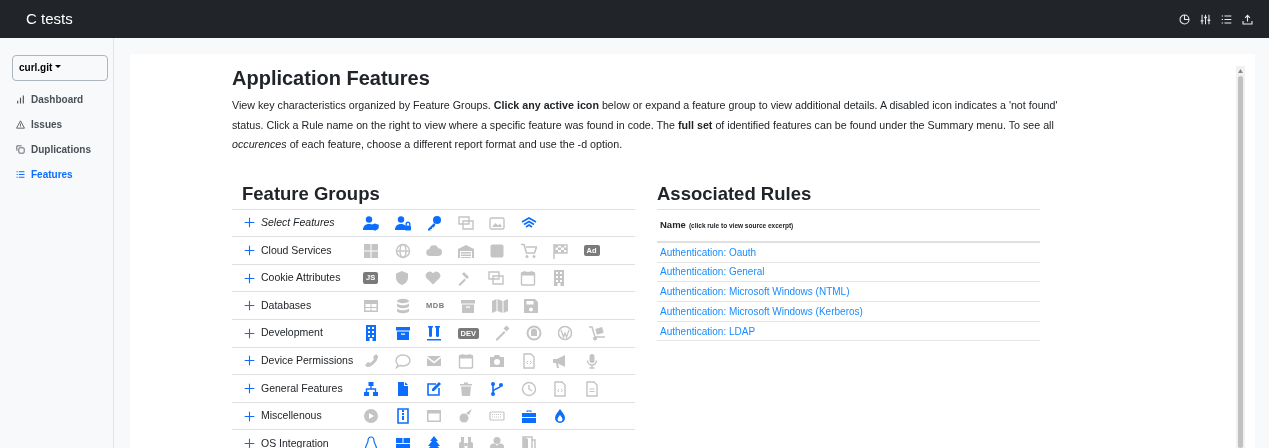  What do you see at coordinates (708, 252) in the screenshot?
I see `rule-link: Authentication: Oauth` at bounding box center [708, 252].